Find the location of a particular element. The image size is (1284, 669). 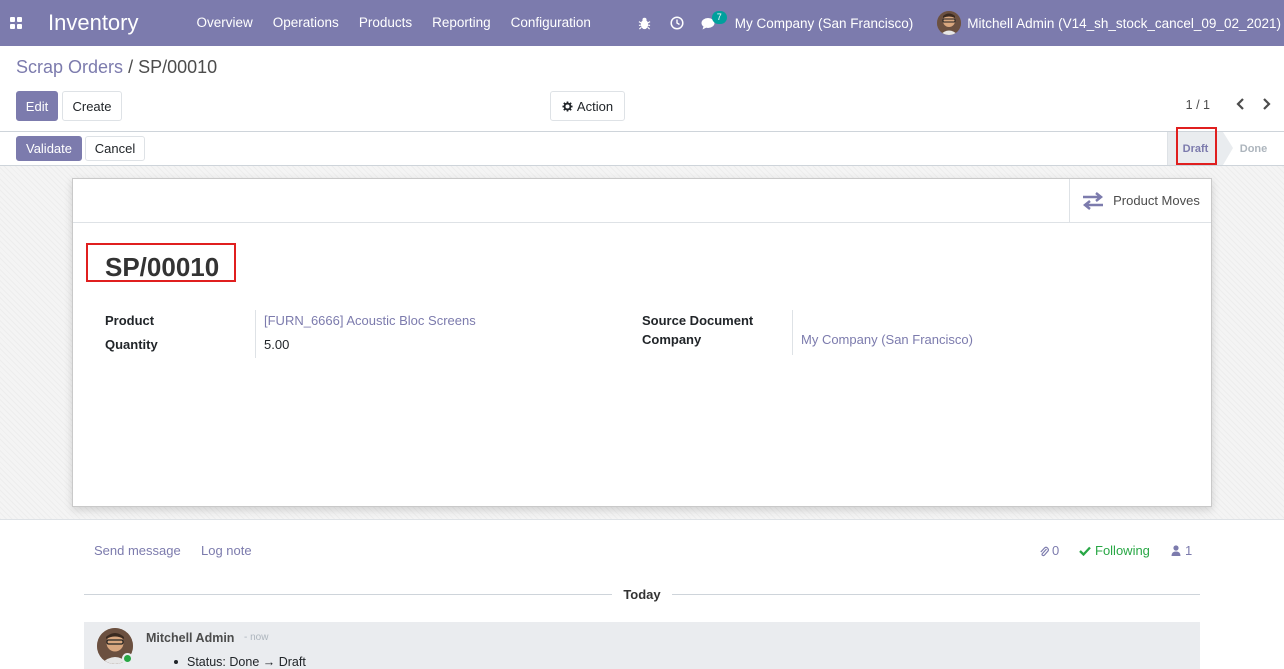

menu-overview: Overview is located at coordinates (225, 23).